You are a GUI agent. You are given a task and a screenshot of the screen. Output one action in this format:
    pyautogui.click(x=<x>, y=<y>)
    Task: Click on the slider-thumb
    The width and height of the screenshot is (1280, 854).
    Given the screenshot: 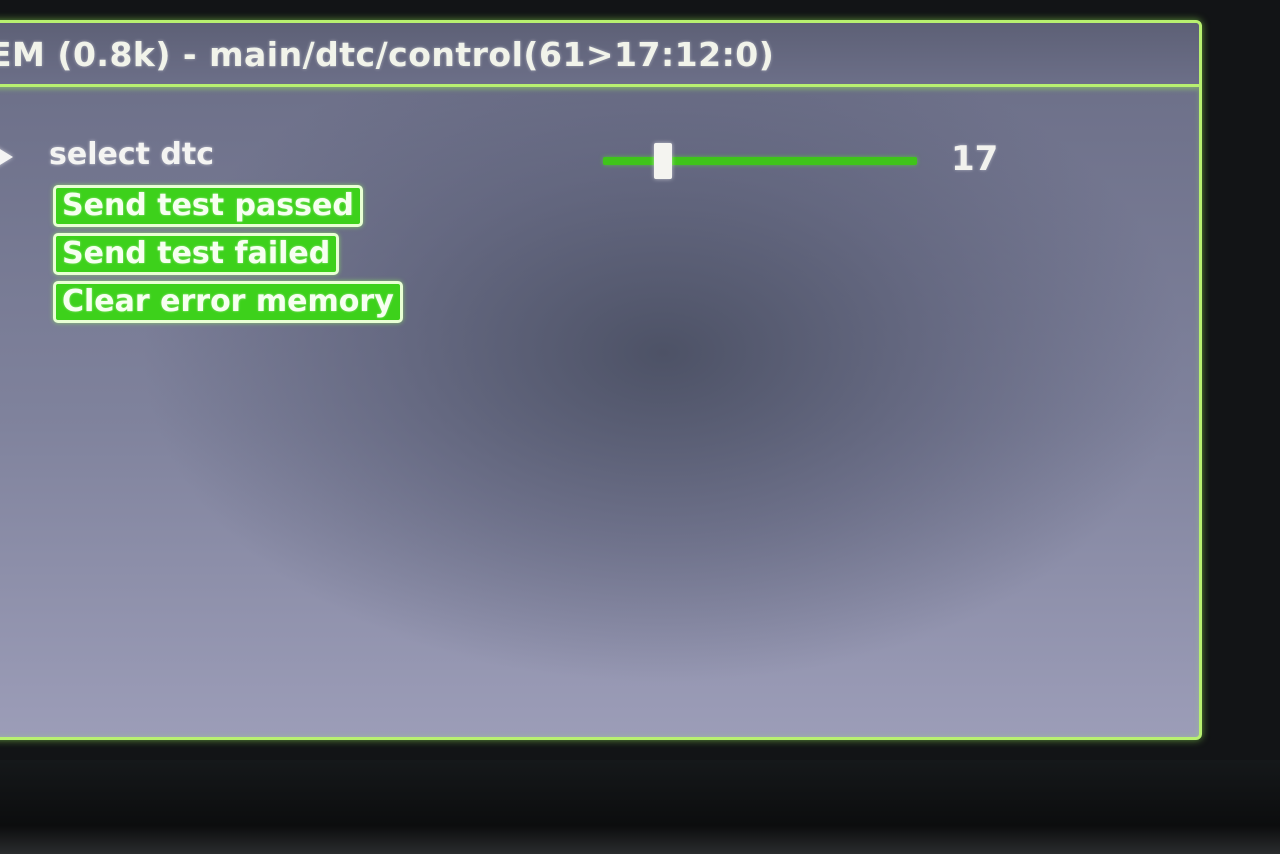 What is the action you would take?
    pyautogui.click(x=663, y=161)
    